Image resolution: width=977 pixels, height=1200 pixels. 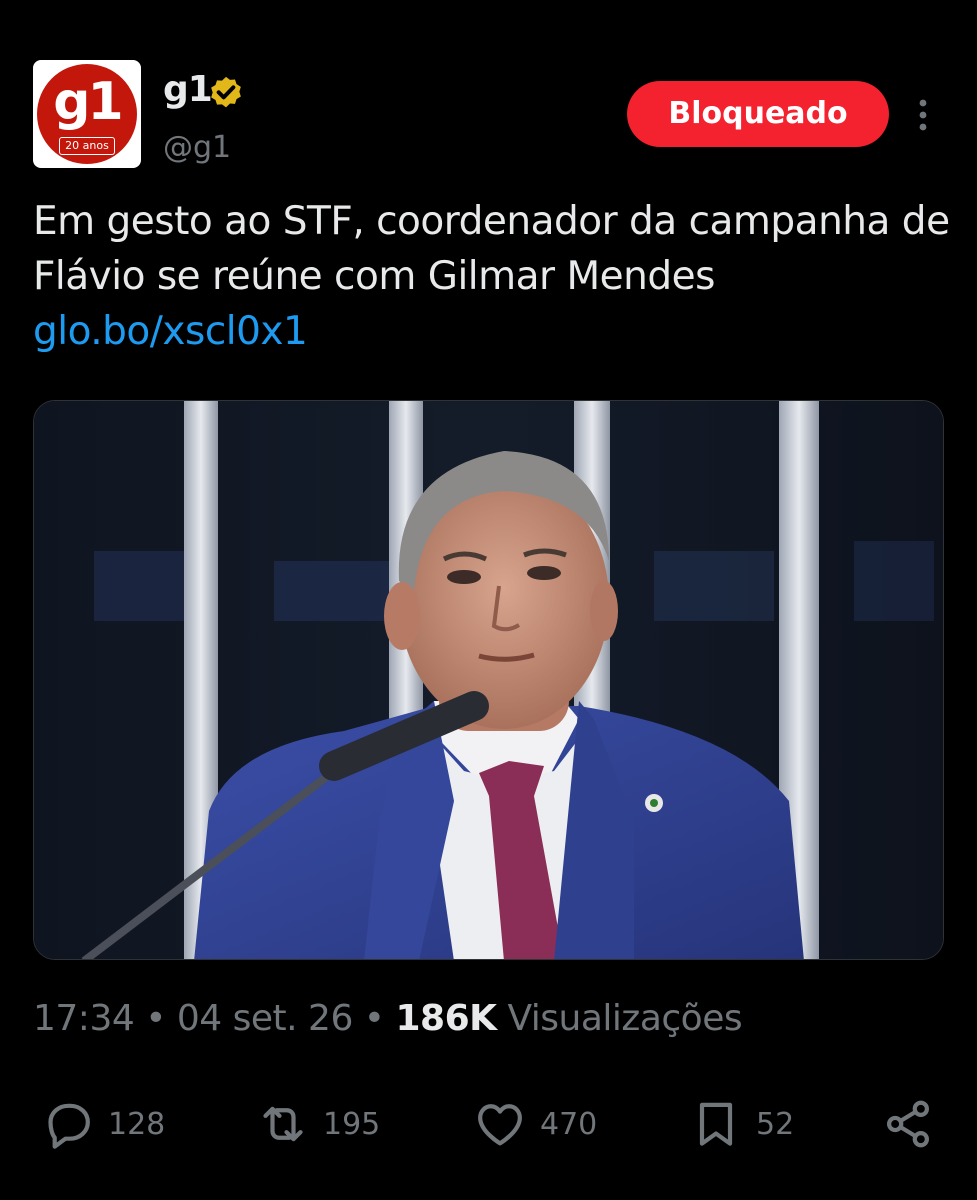 I want to click on avatar-logo-text: g1, so click(x=88, y=102).